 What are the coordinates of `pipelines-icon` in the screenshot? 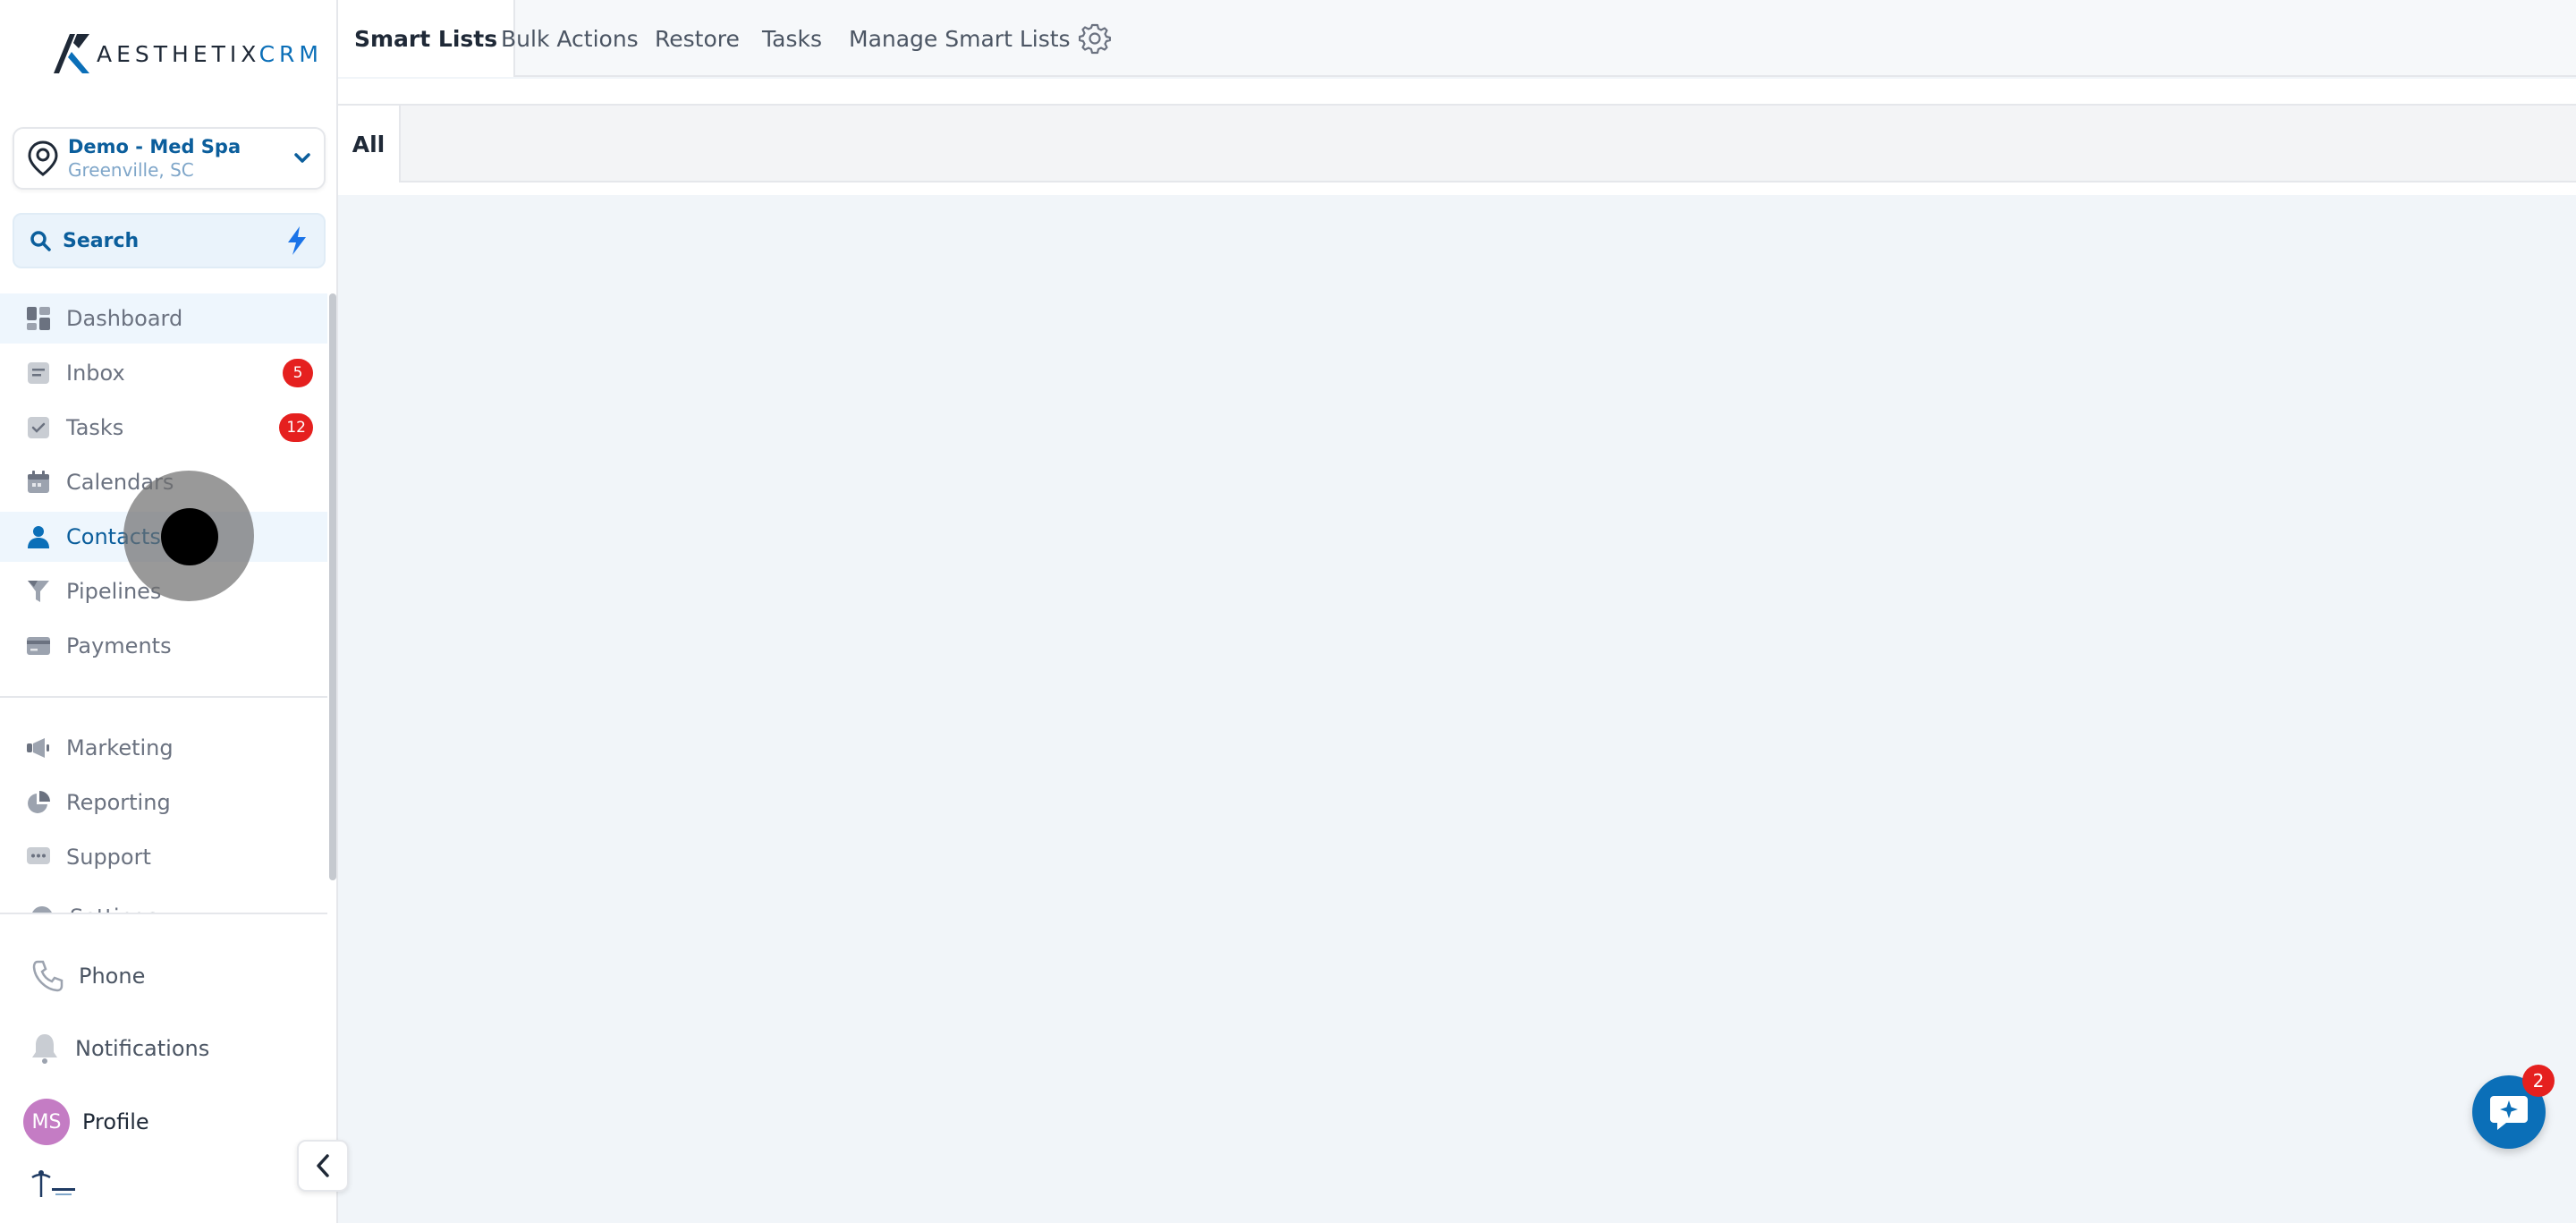 It's located at (38, 591).